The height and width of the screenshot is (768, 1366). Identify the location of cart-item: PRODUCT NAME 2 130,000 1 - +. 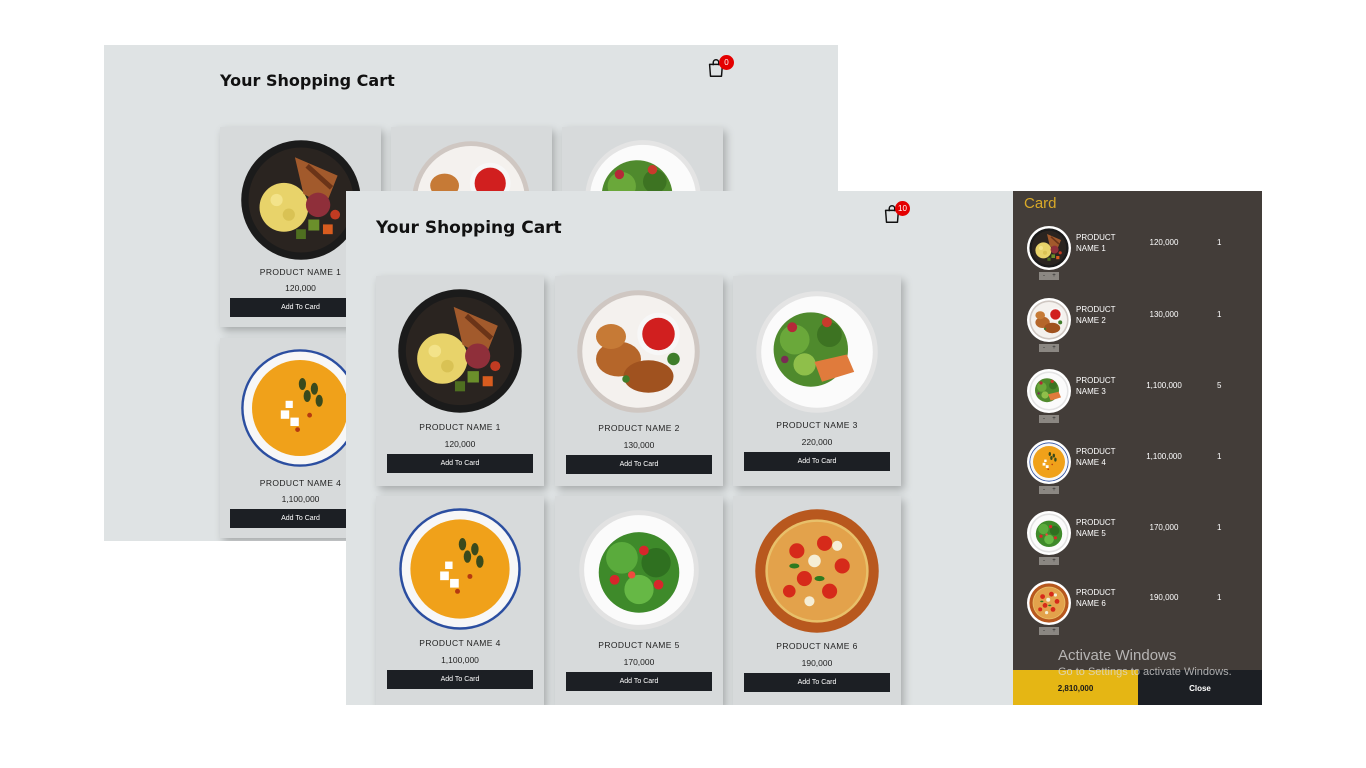
(1137, 328).